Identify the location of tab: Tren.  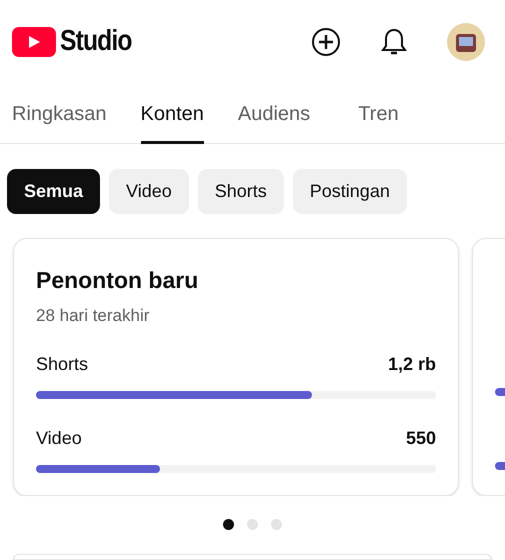
(378, 114).